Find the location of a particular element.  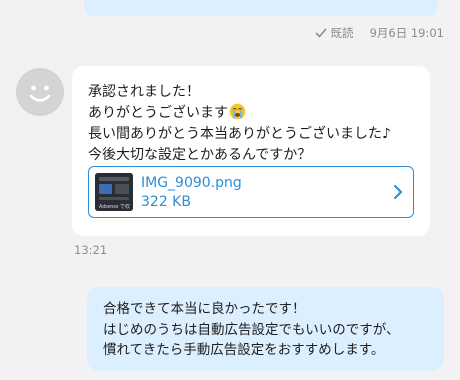

crying-face-icon is located at coordinates (237, 111).